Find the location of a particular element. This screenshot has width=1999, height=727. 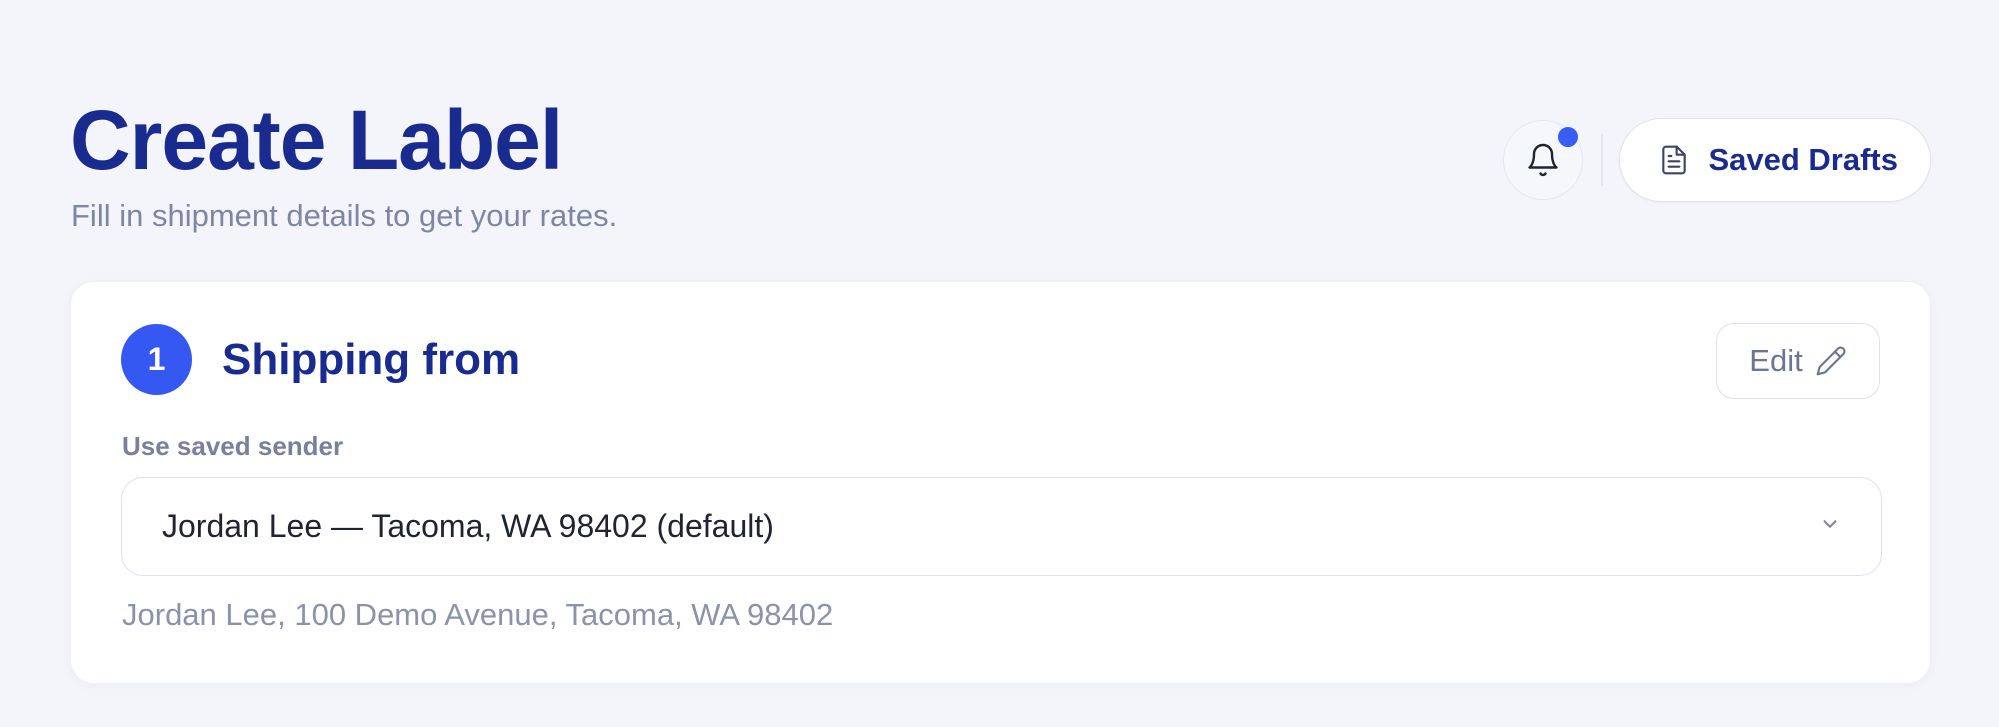

pencil-icon is located at coordinates (1831, 361).